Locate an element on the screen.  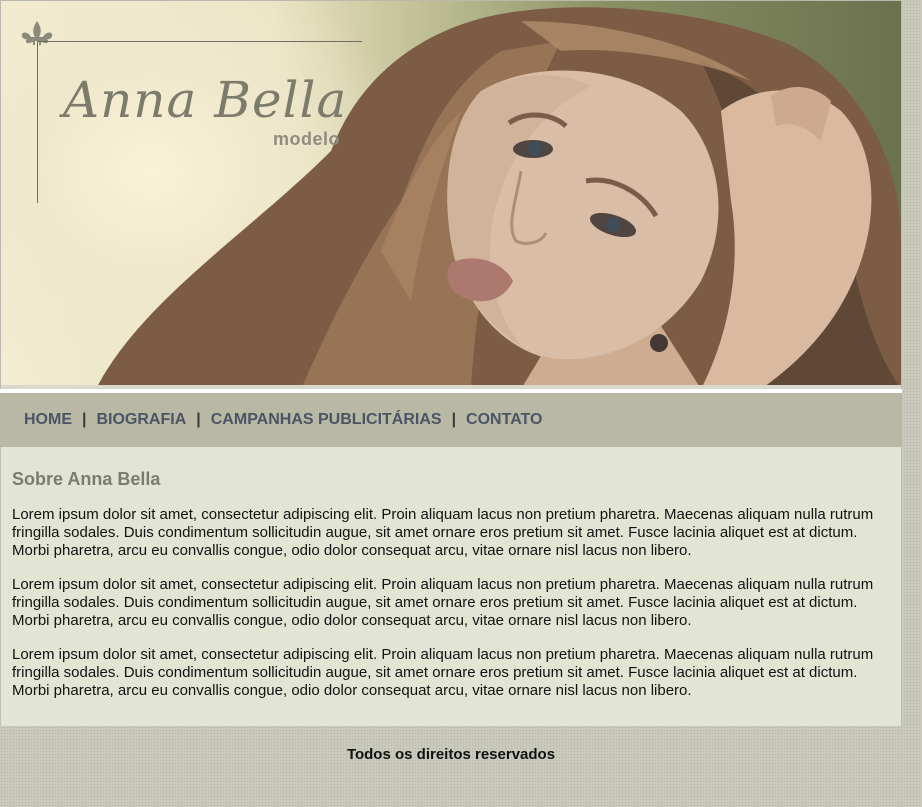
page-title: Sobre Anna Bella is located at coordinates (86, 479).